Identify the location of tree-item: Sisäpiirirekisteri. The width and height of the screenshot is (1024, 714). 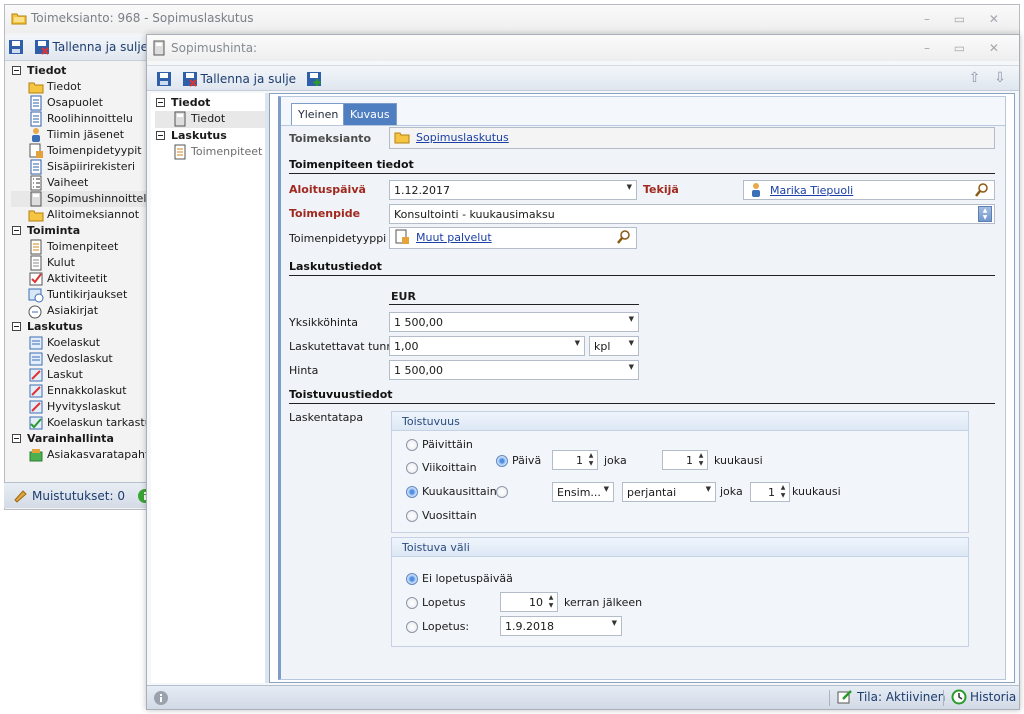
(80, 167).